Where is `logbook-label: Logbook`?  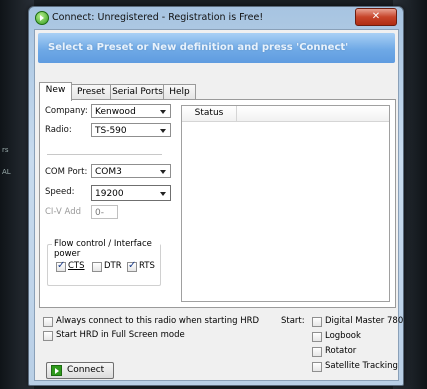 logbook-label: Logbook is located at coordinates (343, 336).